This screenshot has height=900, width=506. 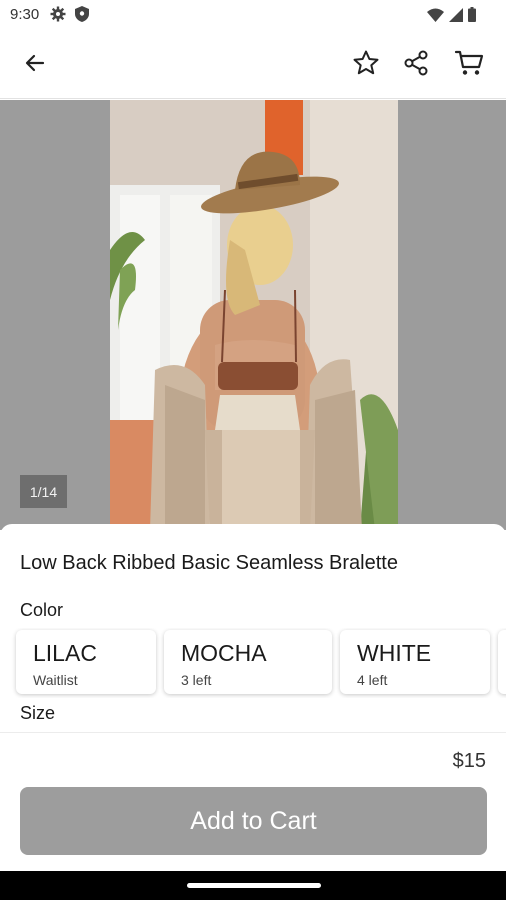 What do you see at coordinates (224, 653) in the screenshot?
I see `color-option-name: MOCHA` at bounding box center [224, 653].